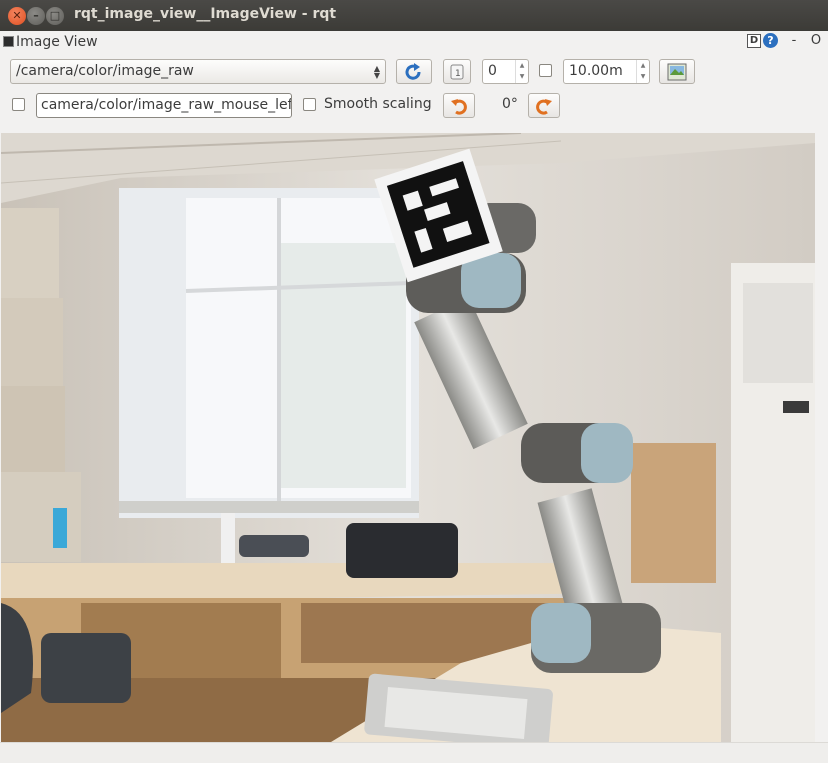 This screenshot has width=828, height=763. I want to click on save-image-icon, so click(677, 72).